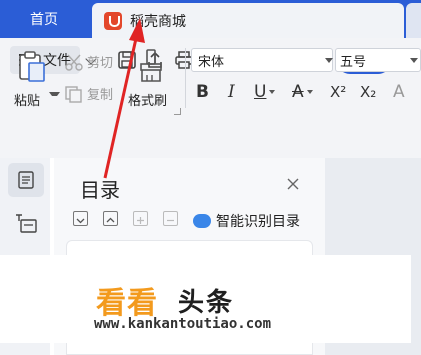 Image resolution: width=421 pixels, height=355 pixels. I want to click on underline-button: U, so click(265, 92).